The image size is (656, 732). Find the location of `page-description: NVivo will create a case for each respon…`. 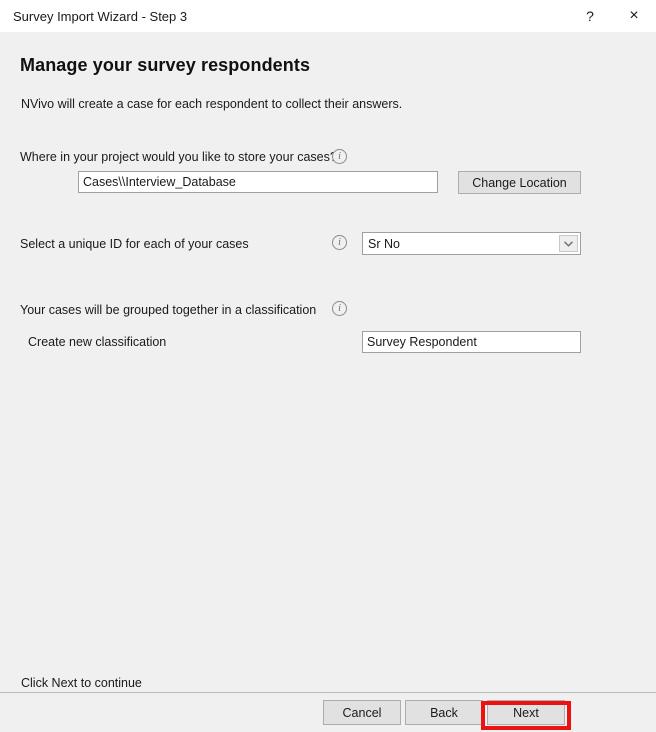

page-description: NVivo will create a case for each respon… is located at coordinates (212, 104).